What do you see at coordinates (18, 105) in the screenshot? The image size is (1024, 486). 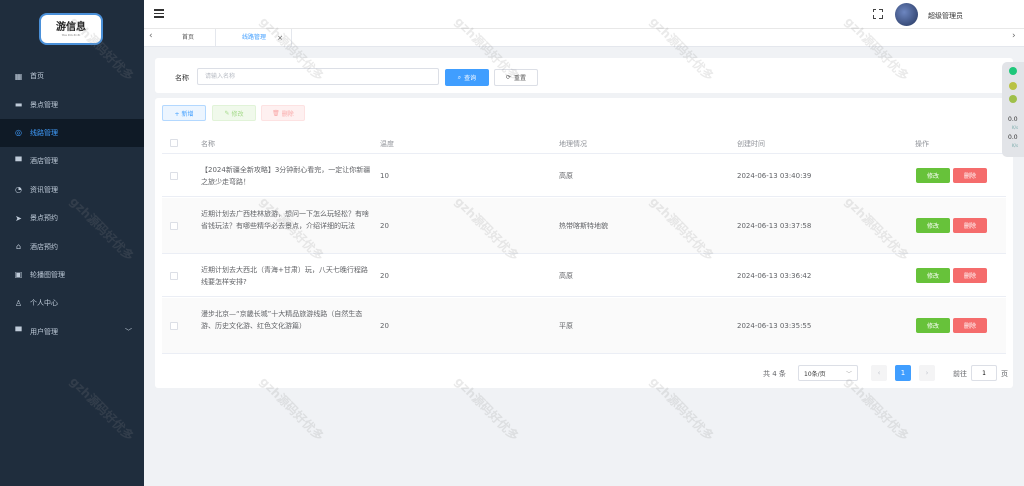 I see `ticket-icon: ▬` at bounding box center [18, 105].